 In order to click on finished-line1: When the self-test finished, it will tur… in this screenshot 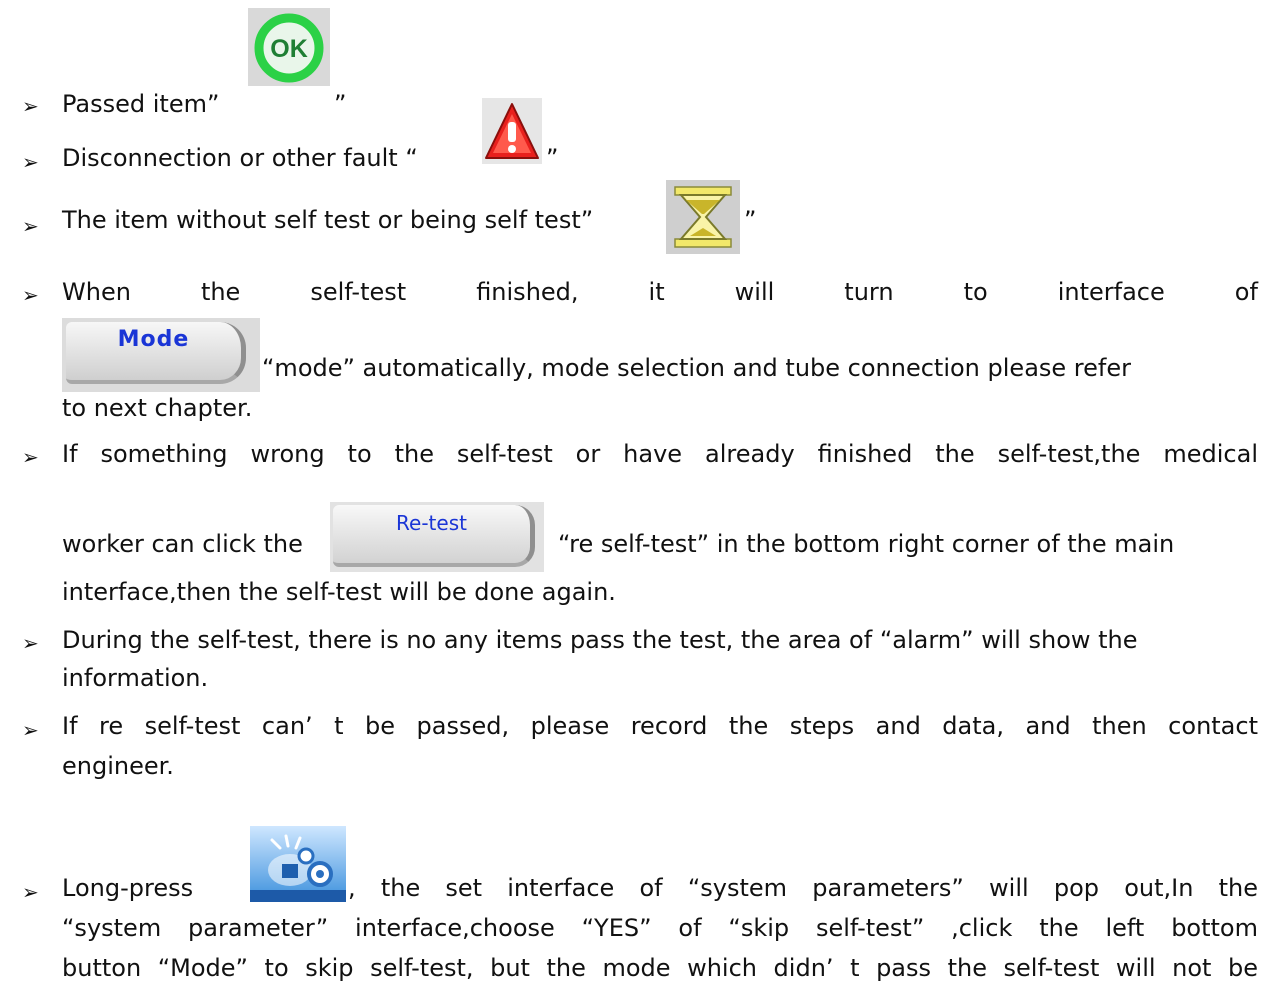, I will do `click(660, 292)`.